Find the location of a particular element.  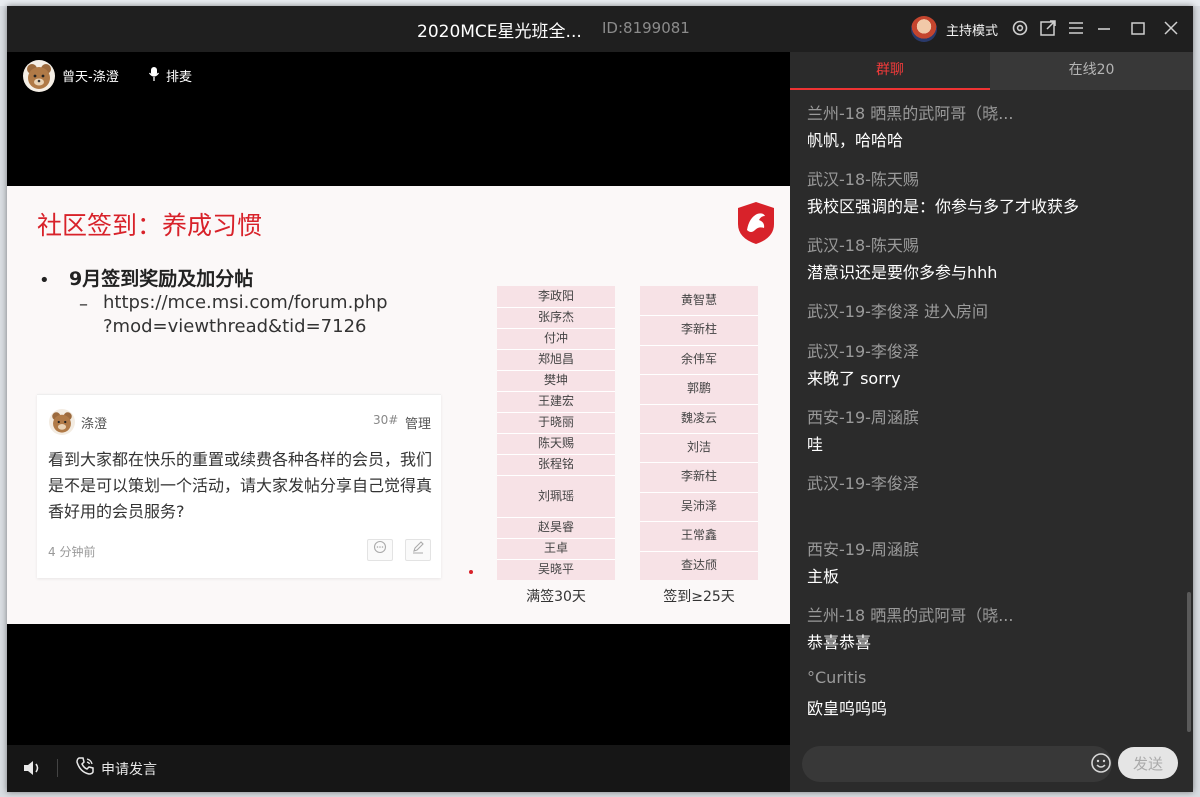

phone-icon is located at coordinates (86, 767).